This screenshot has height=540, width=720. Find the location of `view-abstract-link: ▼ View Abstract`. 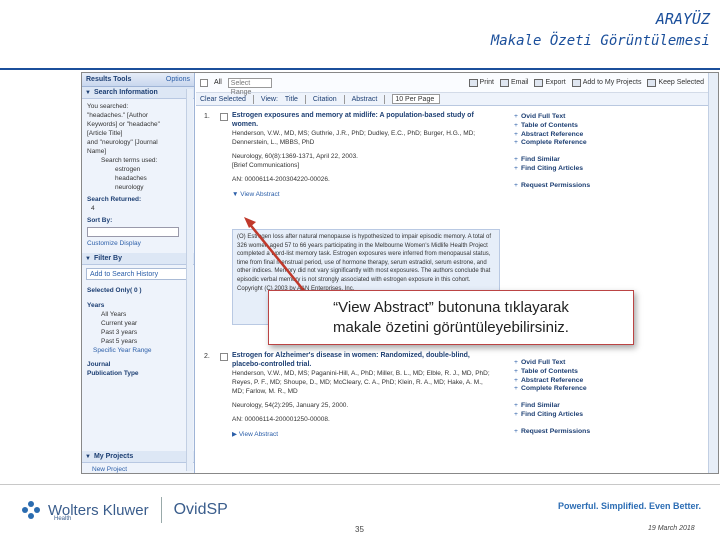

view-abstract-link: ▼ View Abstract is located at coordinates (363, 194).